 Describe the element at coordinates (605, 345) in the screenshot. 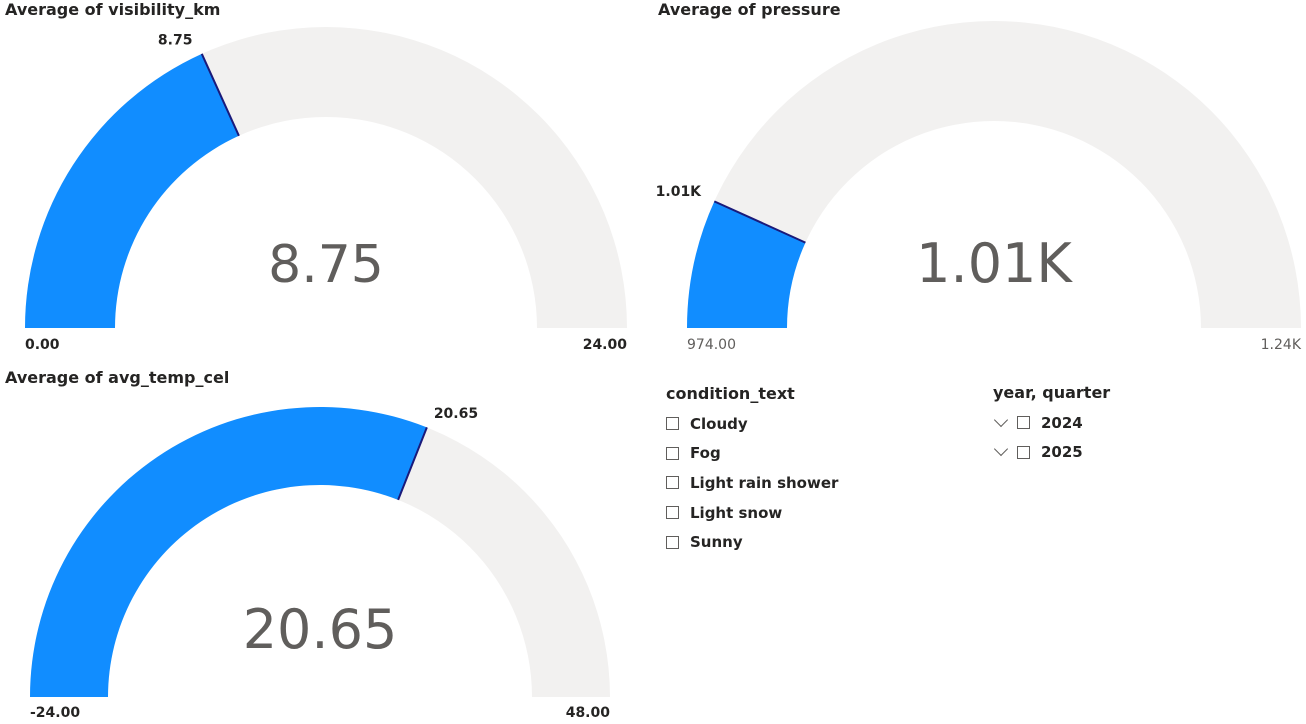

I see `gauge-max-label: 24.00` at that location.